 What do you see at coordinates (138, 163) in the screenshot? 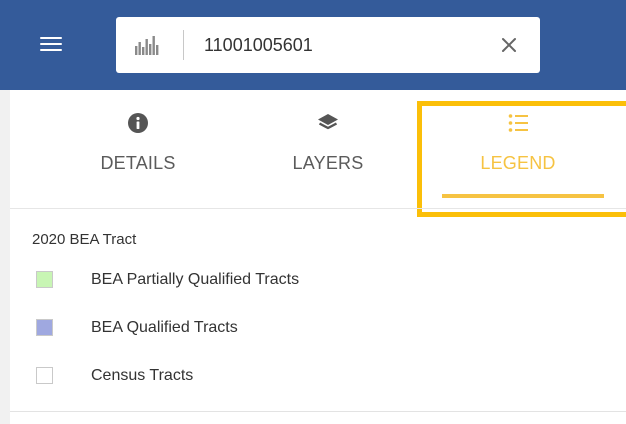
I see `tab-details-label: DETAILS` at bounding box center [138, 163].